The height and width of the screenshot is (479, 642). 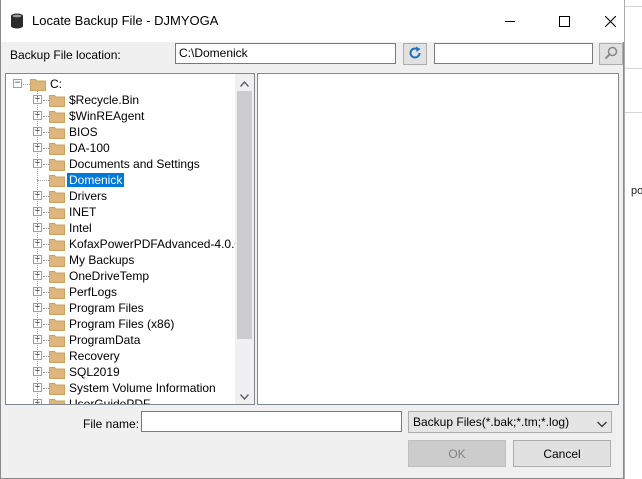 I want to click on tree-node-label: $WinREAgent, so click(x=107, y=116).